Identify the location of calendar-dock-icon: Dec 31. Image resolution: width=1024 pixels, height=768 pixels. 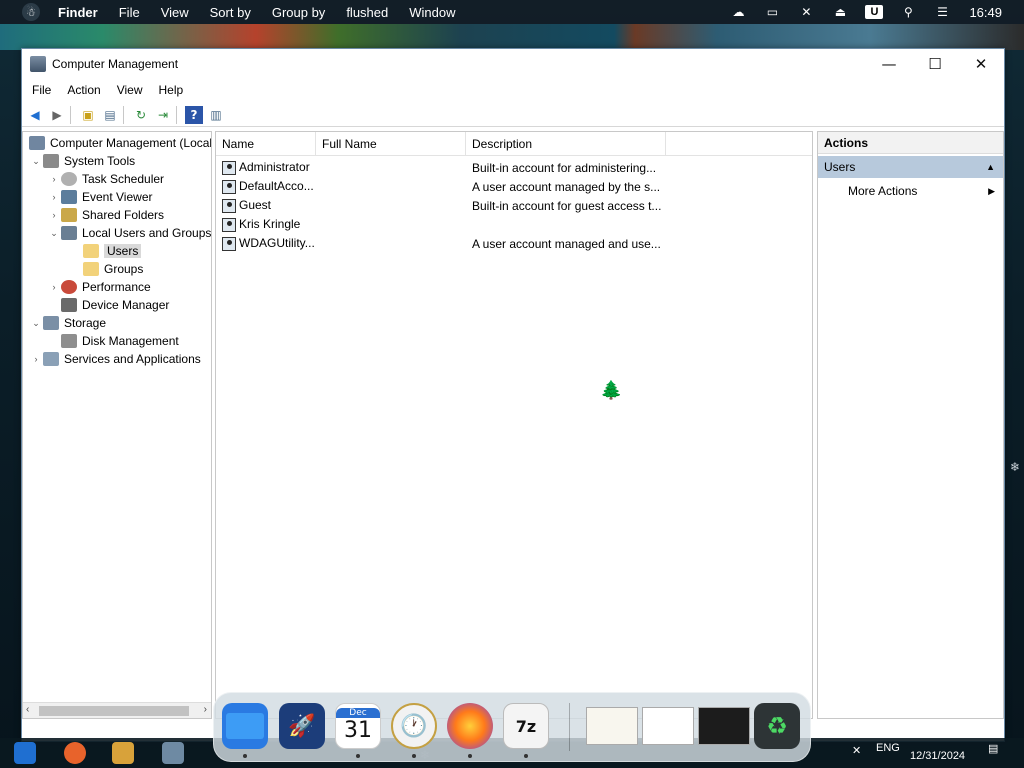
(358, 726).